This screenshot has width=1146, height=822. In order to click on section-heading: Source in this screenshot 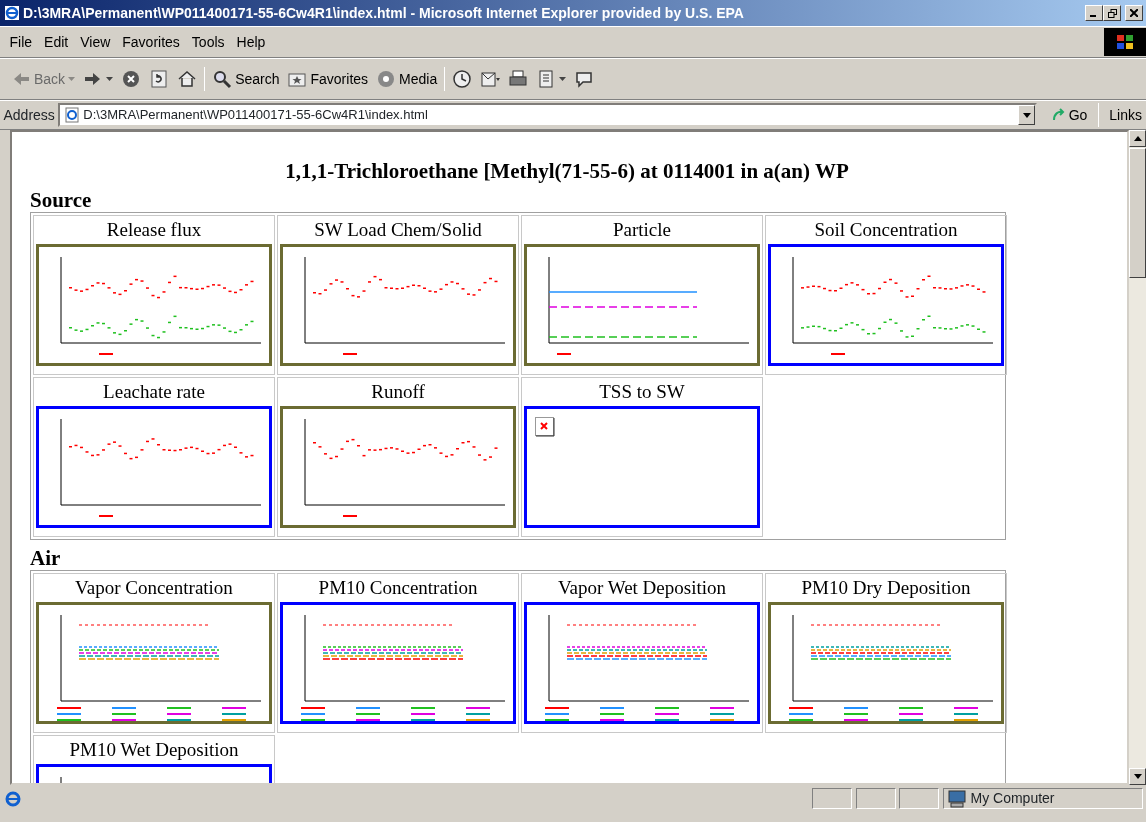, I will do `click(61, 199)`.